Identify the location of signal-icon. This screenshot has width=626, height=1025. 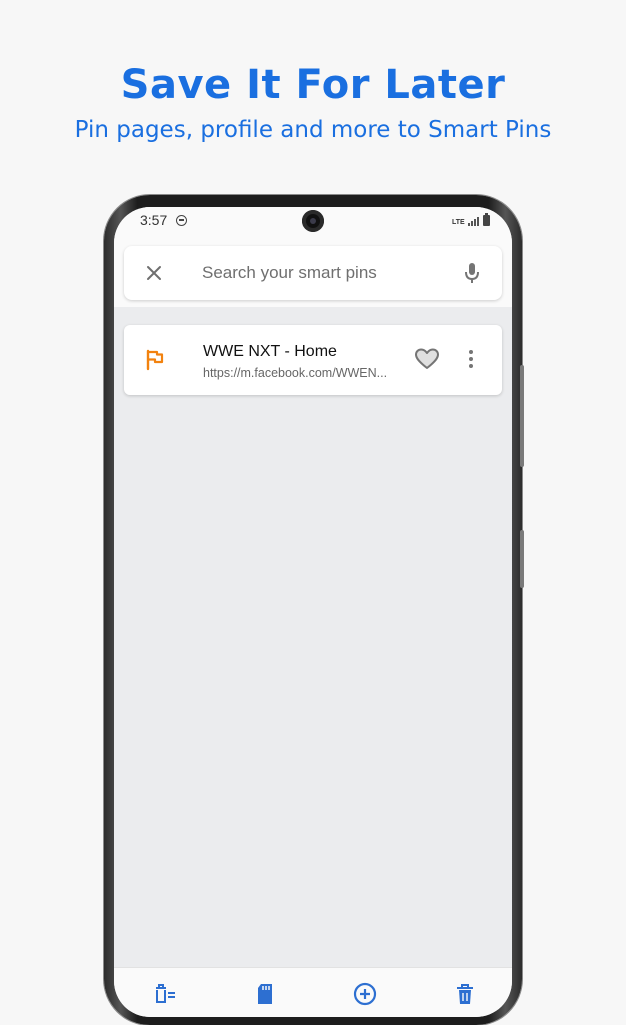
(473, 221).